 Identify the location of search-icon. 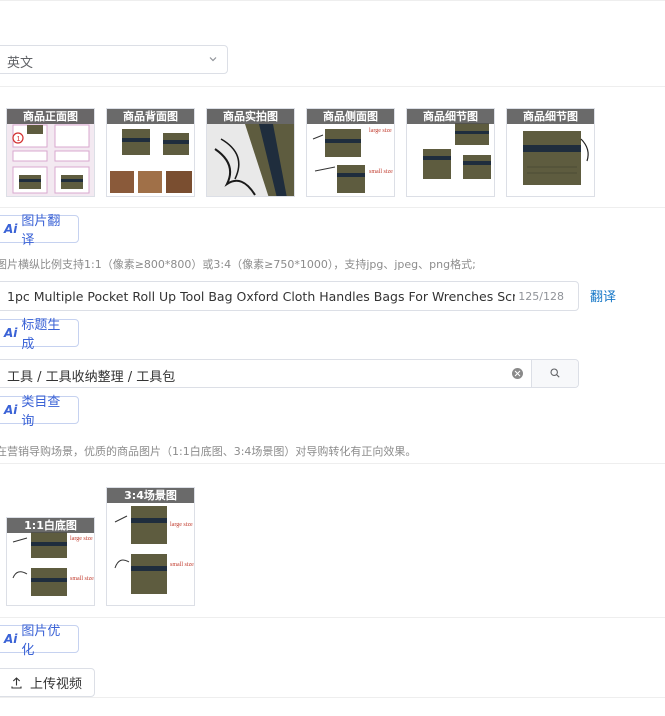
(555, 373).